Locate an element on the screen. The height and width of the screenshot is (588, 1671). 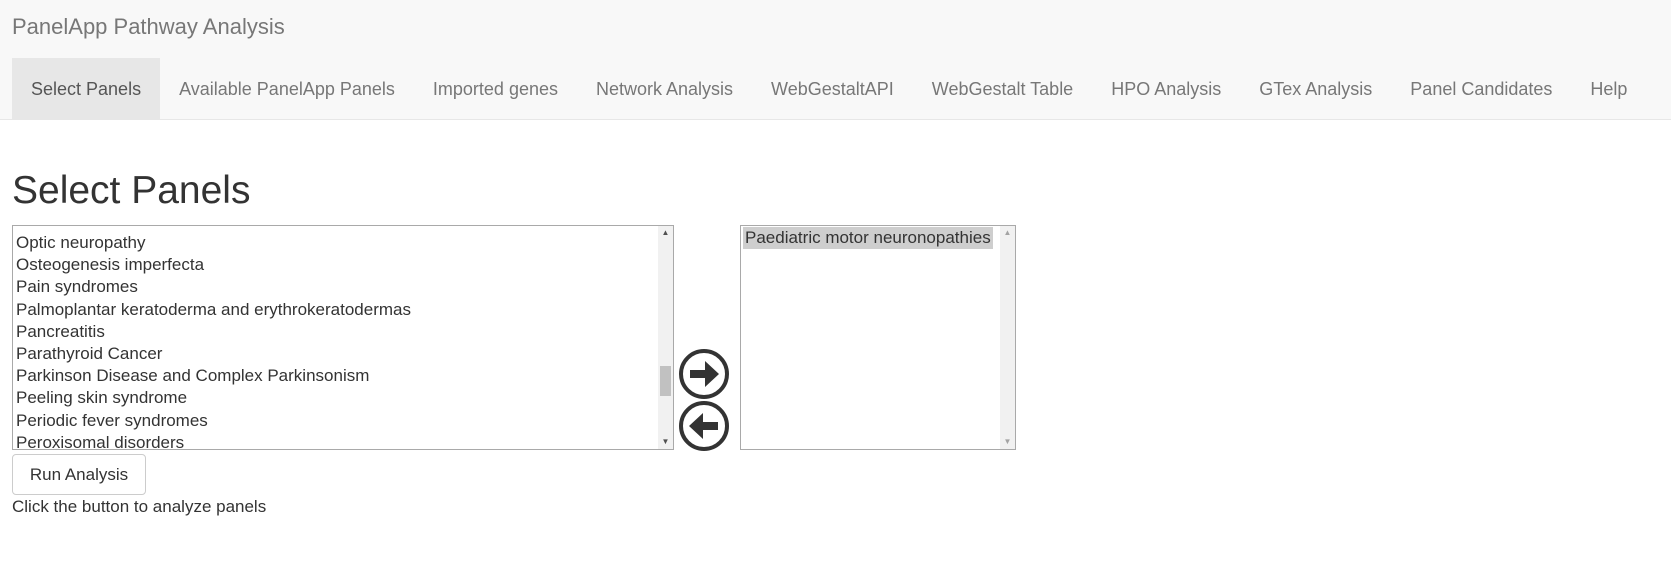
add-panel-button is located at coordinates (704, 374).